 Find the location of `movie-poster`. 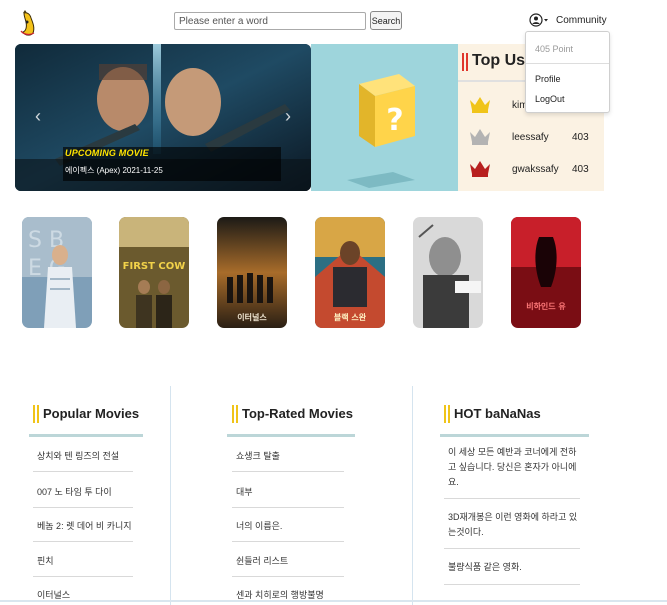

movie-poster is located at coordinates (448, 272).